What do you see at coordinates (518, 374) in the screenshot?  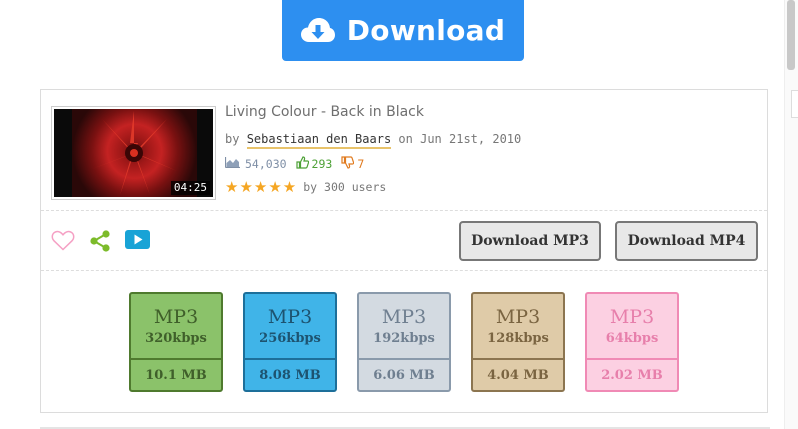 I see `format-size: 4.04 MB` at bounding box center [518, 374].